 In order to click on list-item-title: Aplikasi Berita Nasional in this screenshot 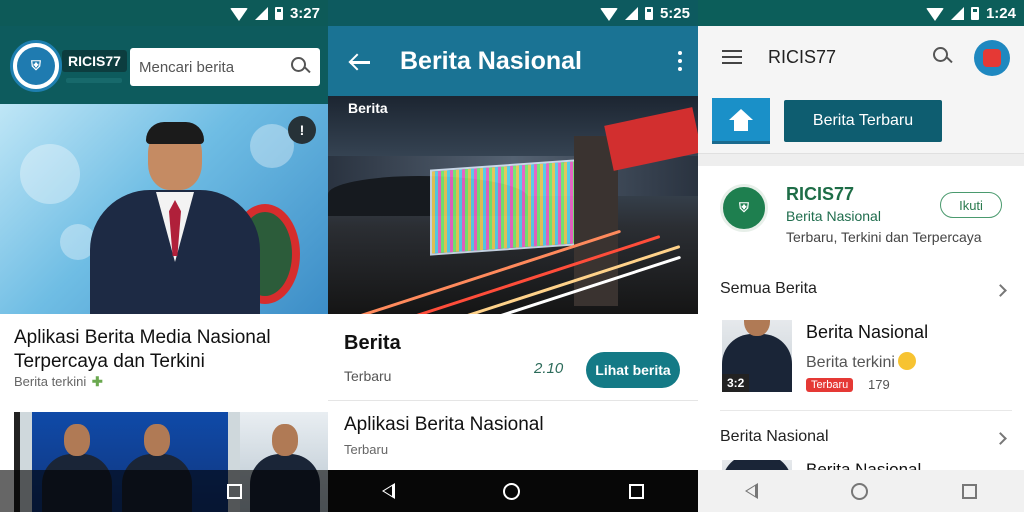, I will do `click(444, 425)`.